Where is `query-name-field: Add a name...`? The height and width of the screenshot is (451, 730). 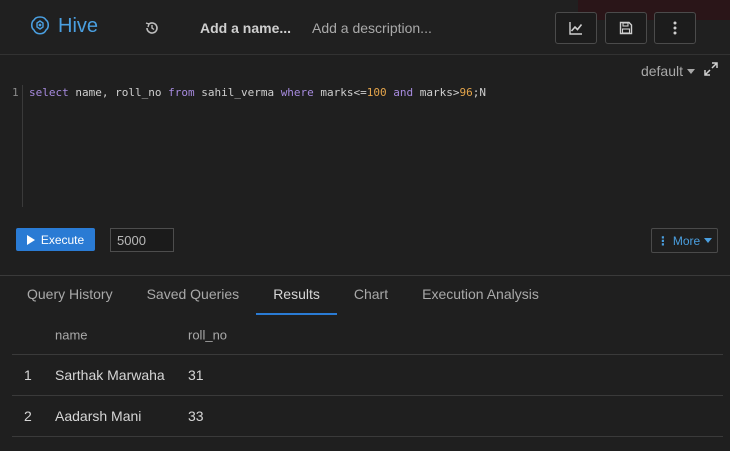
query-name-field: Add a name... is located at coordinates (245, 28).